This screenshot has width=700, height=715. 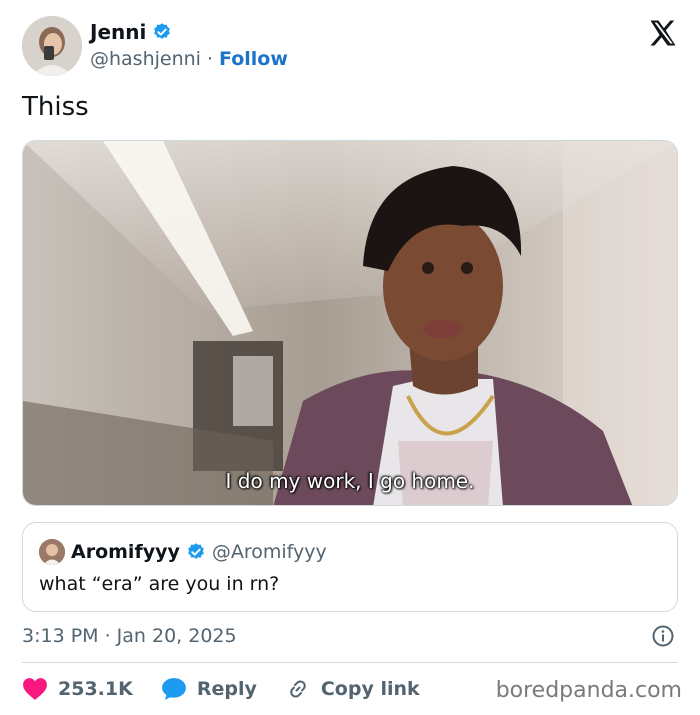 I want to click on author-handle-line: @hashjenni · Follow, so click(x=189, y=59).